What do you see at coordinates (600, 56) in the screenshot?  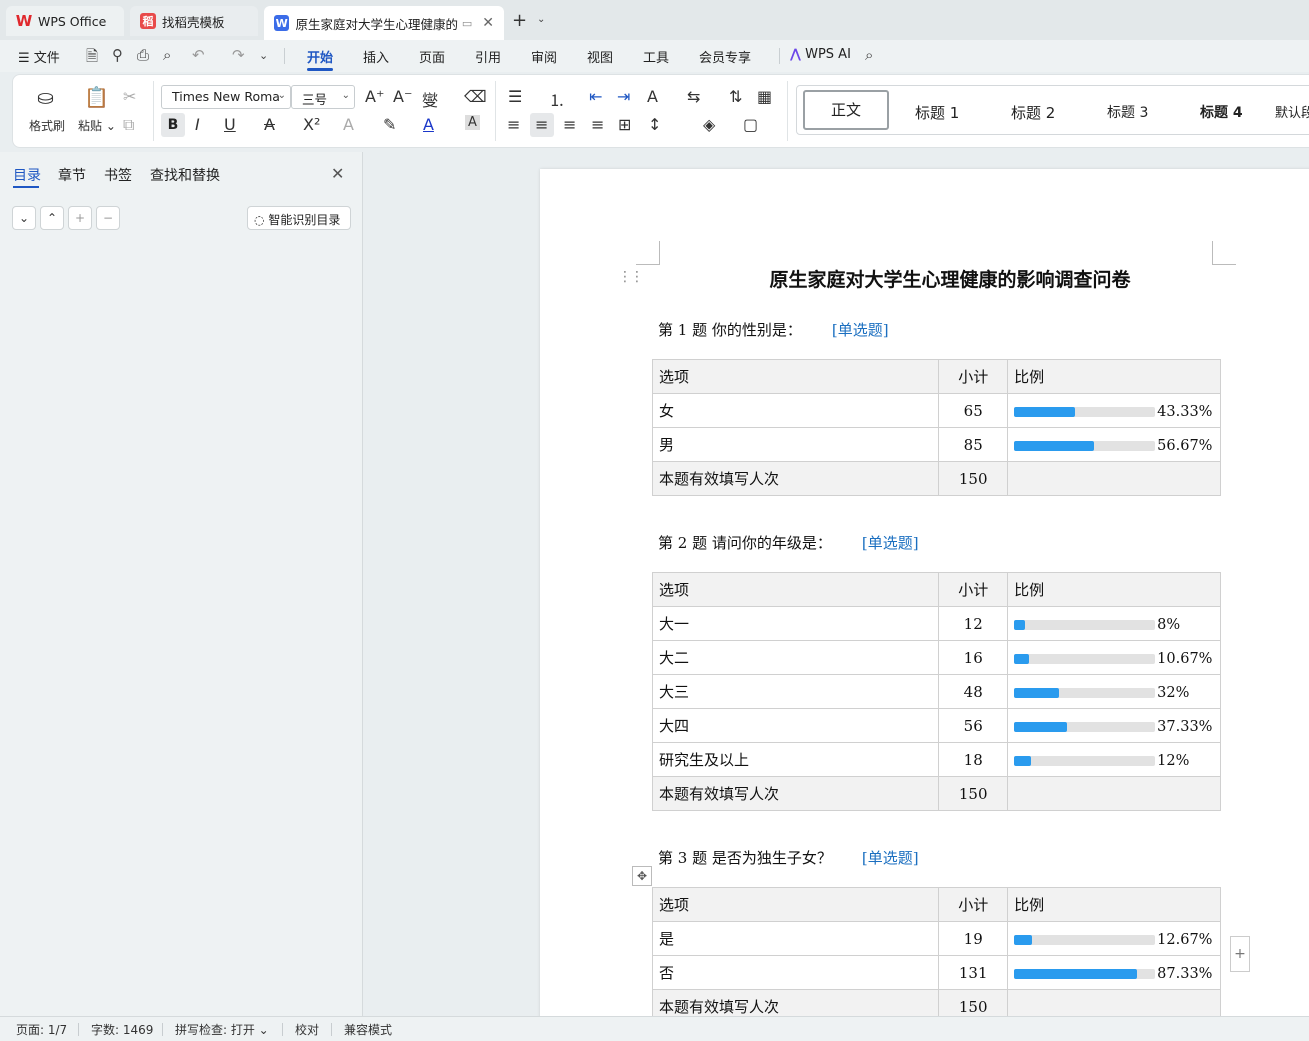 I see `menu-view: 视图` at bounding box center [600, 56].